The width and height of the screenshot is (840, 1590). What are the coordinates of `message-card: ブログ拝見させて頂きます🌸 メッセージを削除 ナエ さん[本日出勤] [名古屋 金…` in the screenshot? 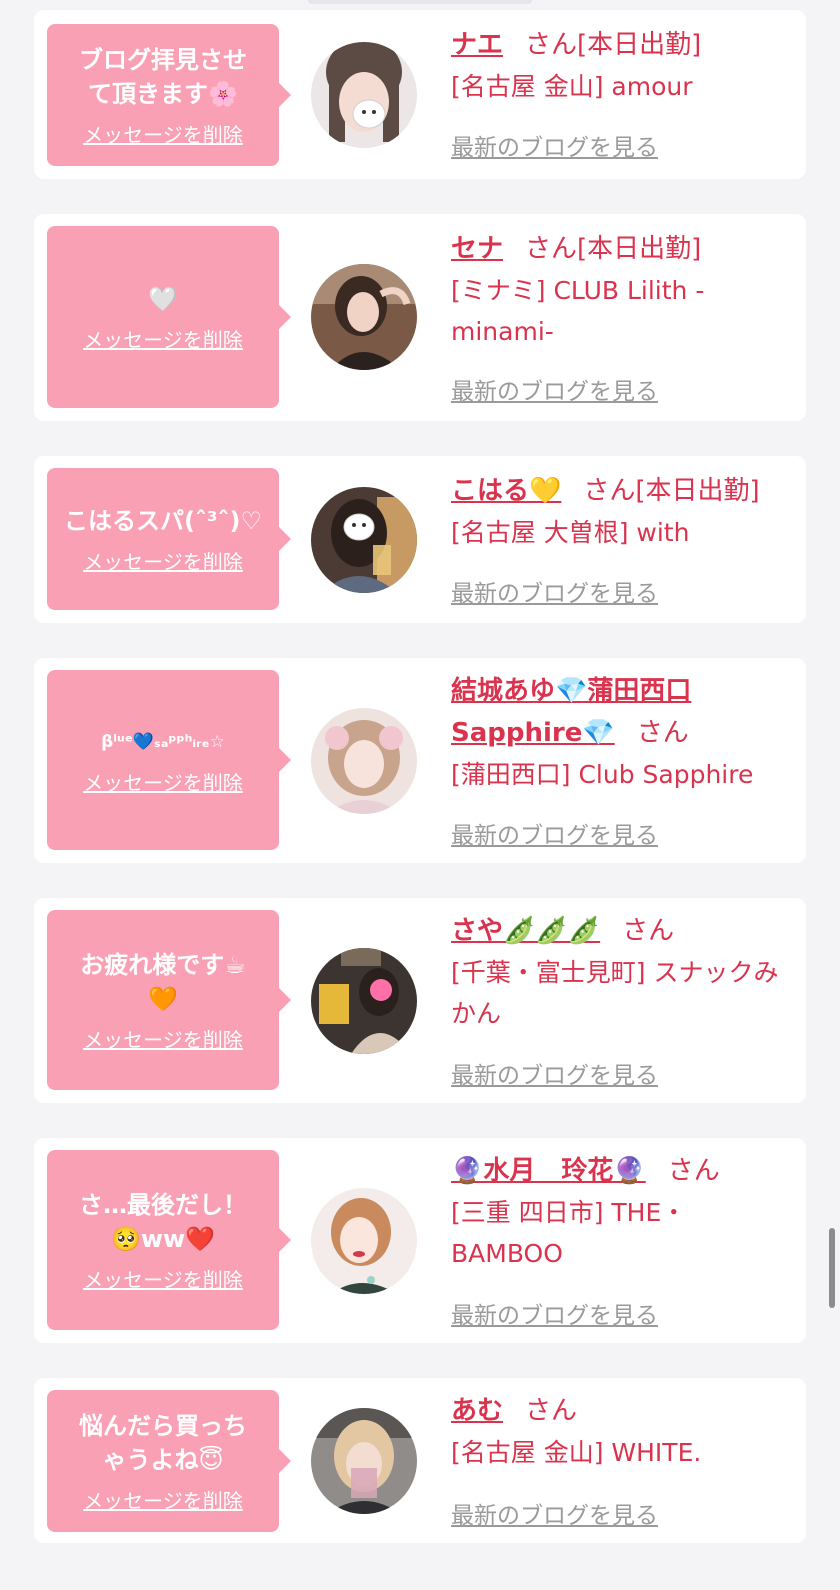 It's located at (420, 94).